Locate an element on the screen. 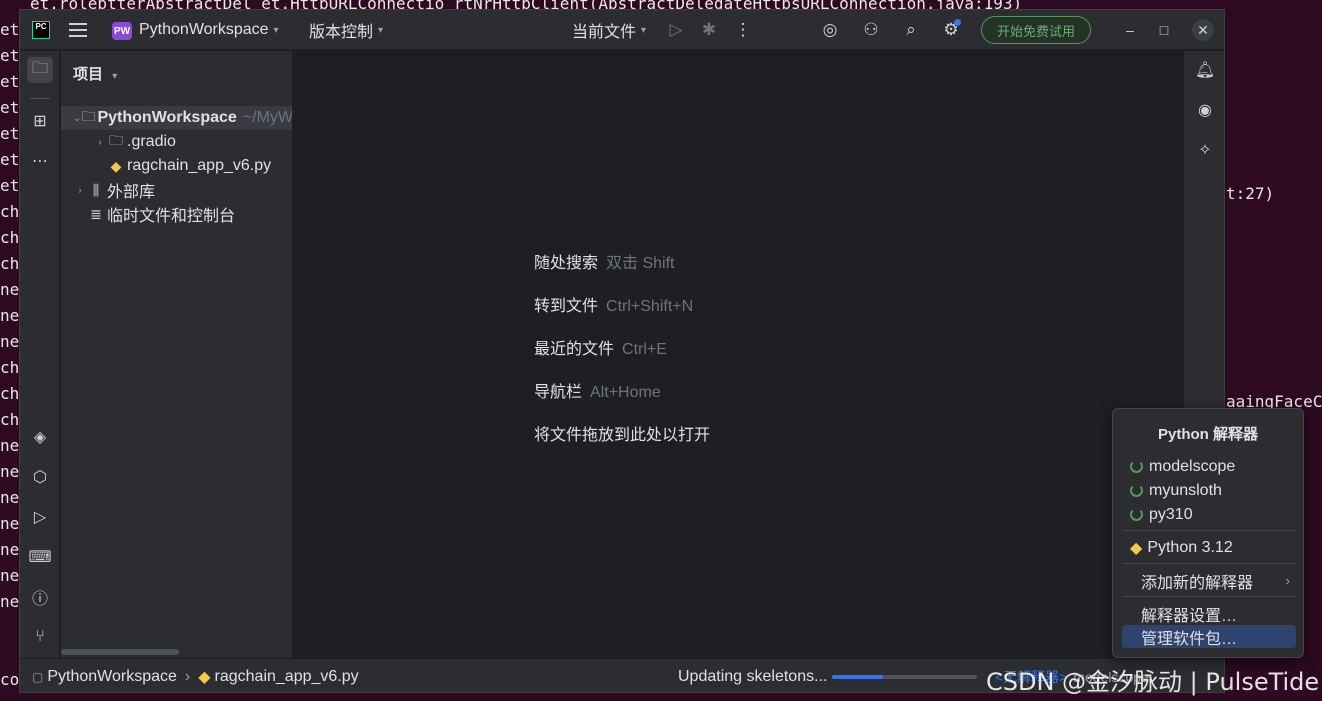 The width and height of the screenshot is (1322, 701). menu-label: 添加新的解释器 is located at coordinates (1197, 583).